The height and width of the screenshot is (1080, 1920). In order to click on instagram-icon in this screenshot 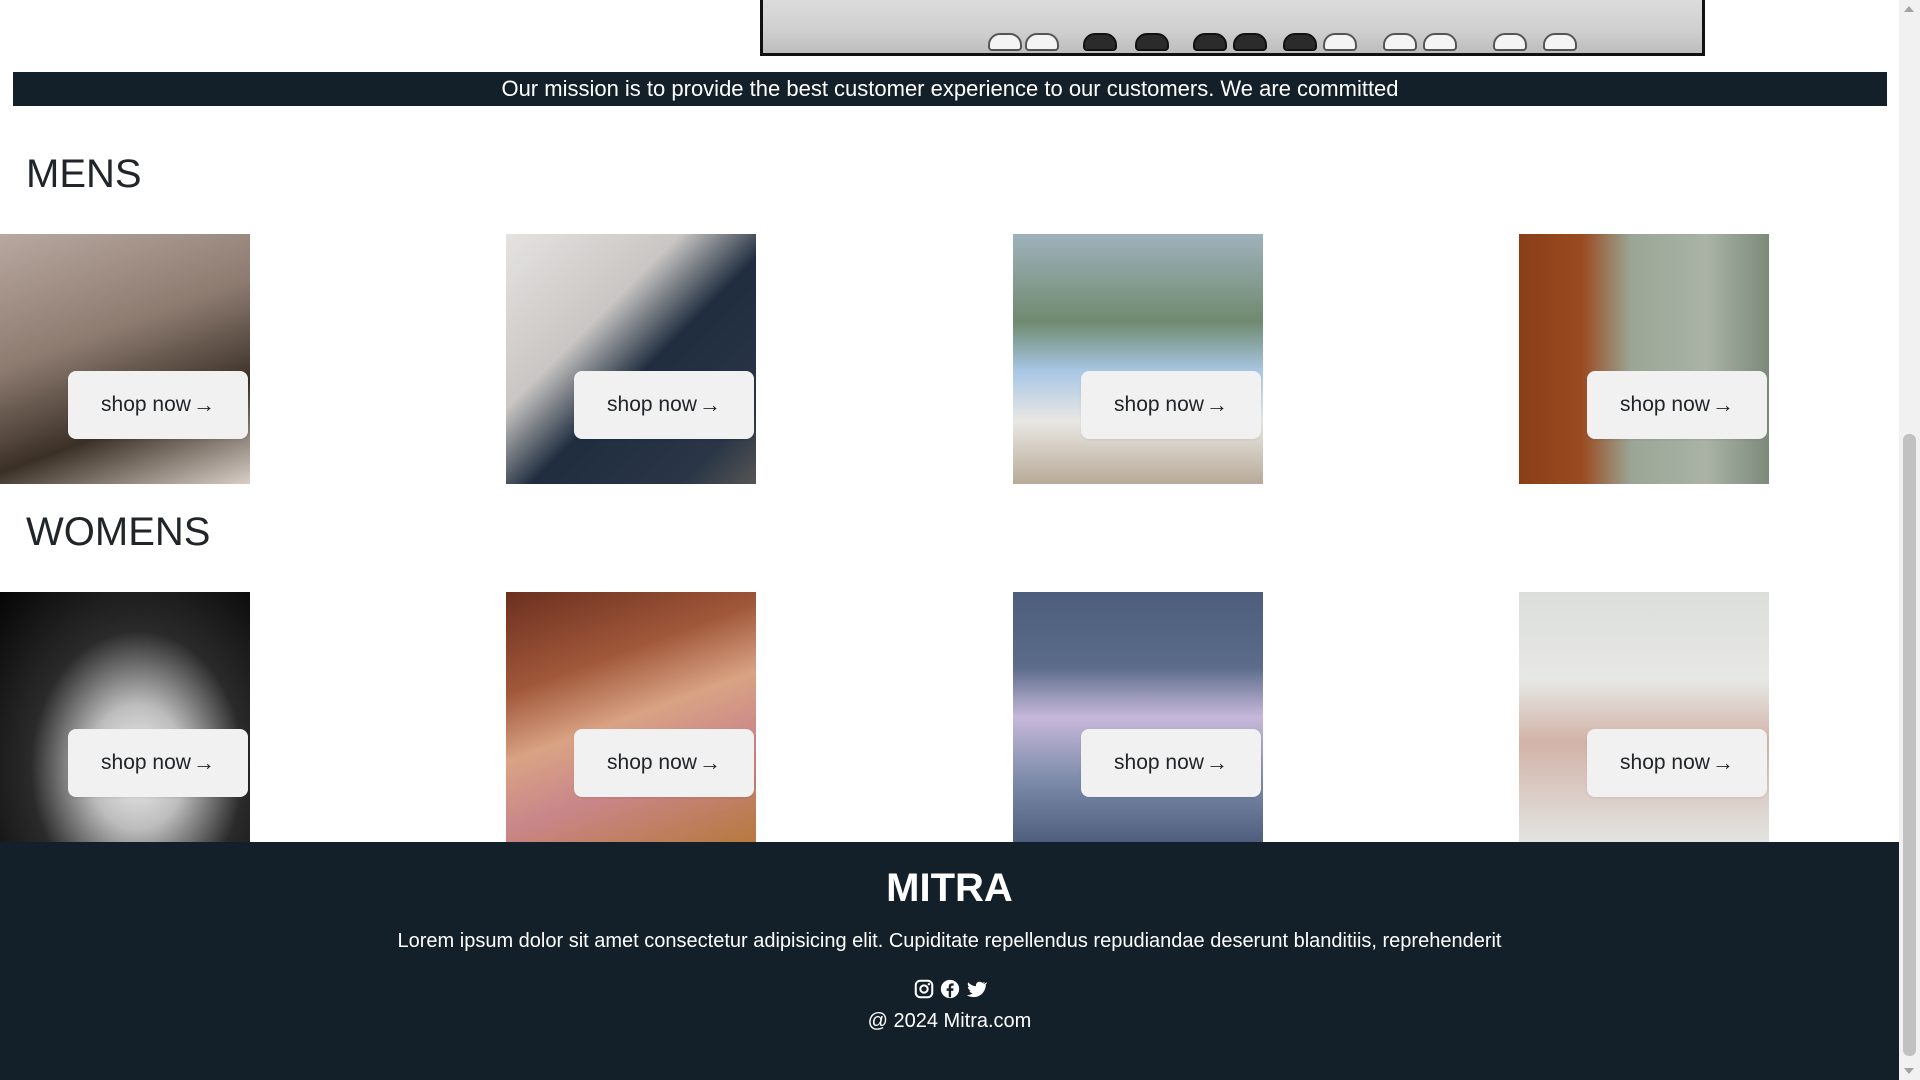, I will do `click(924, 989)`.